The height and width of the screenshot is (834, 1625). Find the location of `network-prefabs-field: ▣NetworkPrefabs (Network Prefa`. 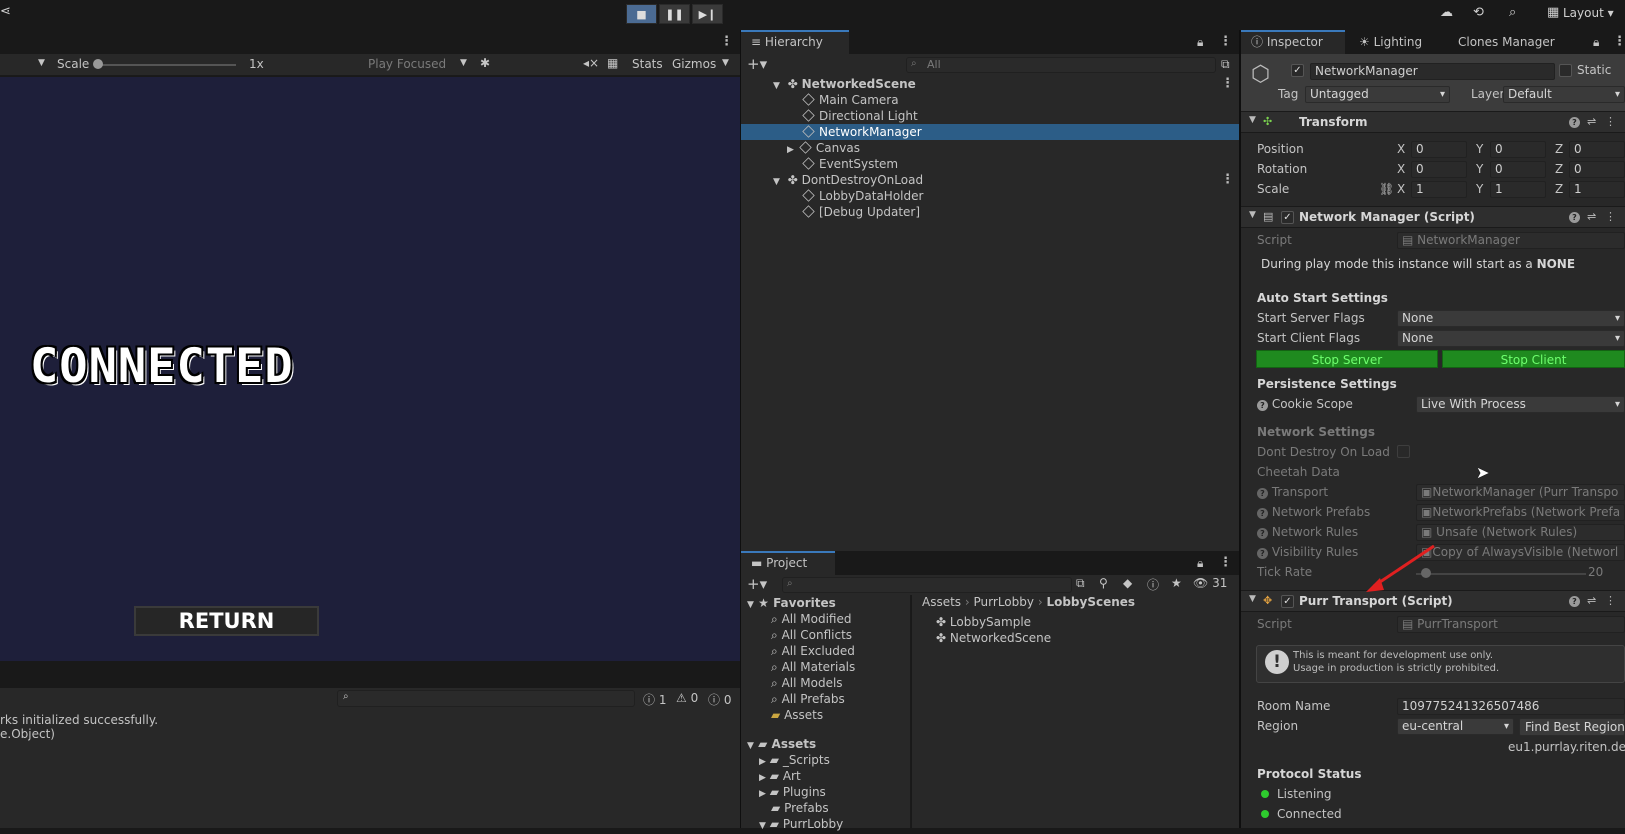

network-prefabs-field: ▣NetworkPrefabs (Network Prefa is located at coordinates (1520, 512).